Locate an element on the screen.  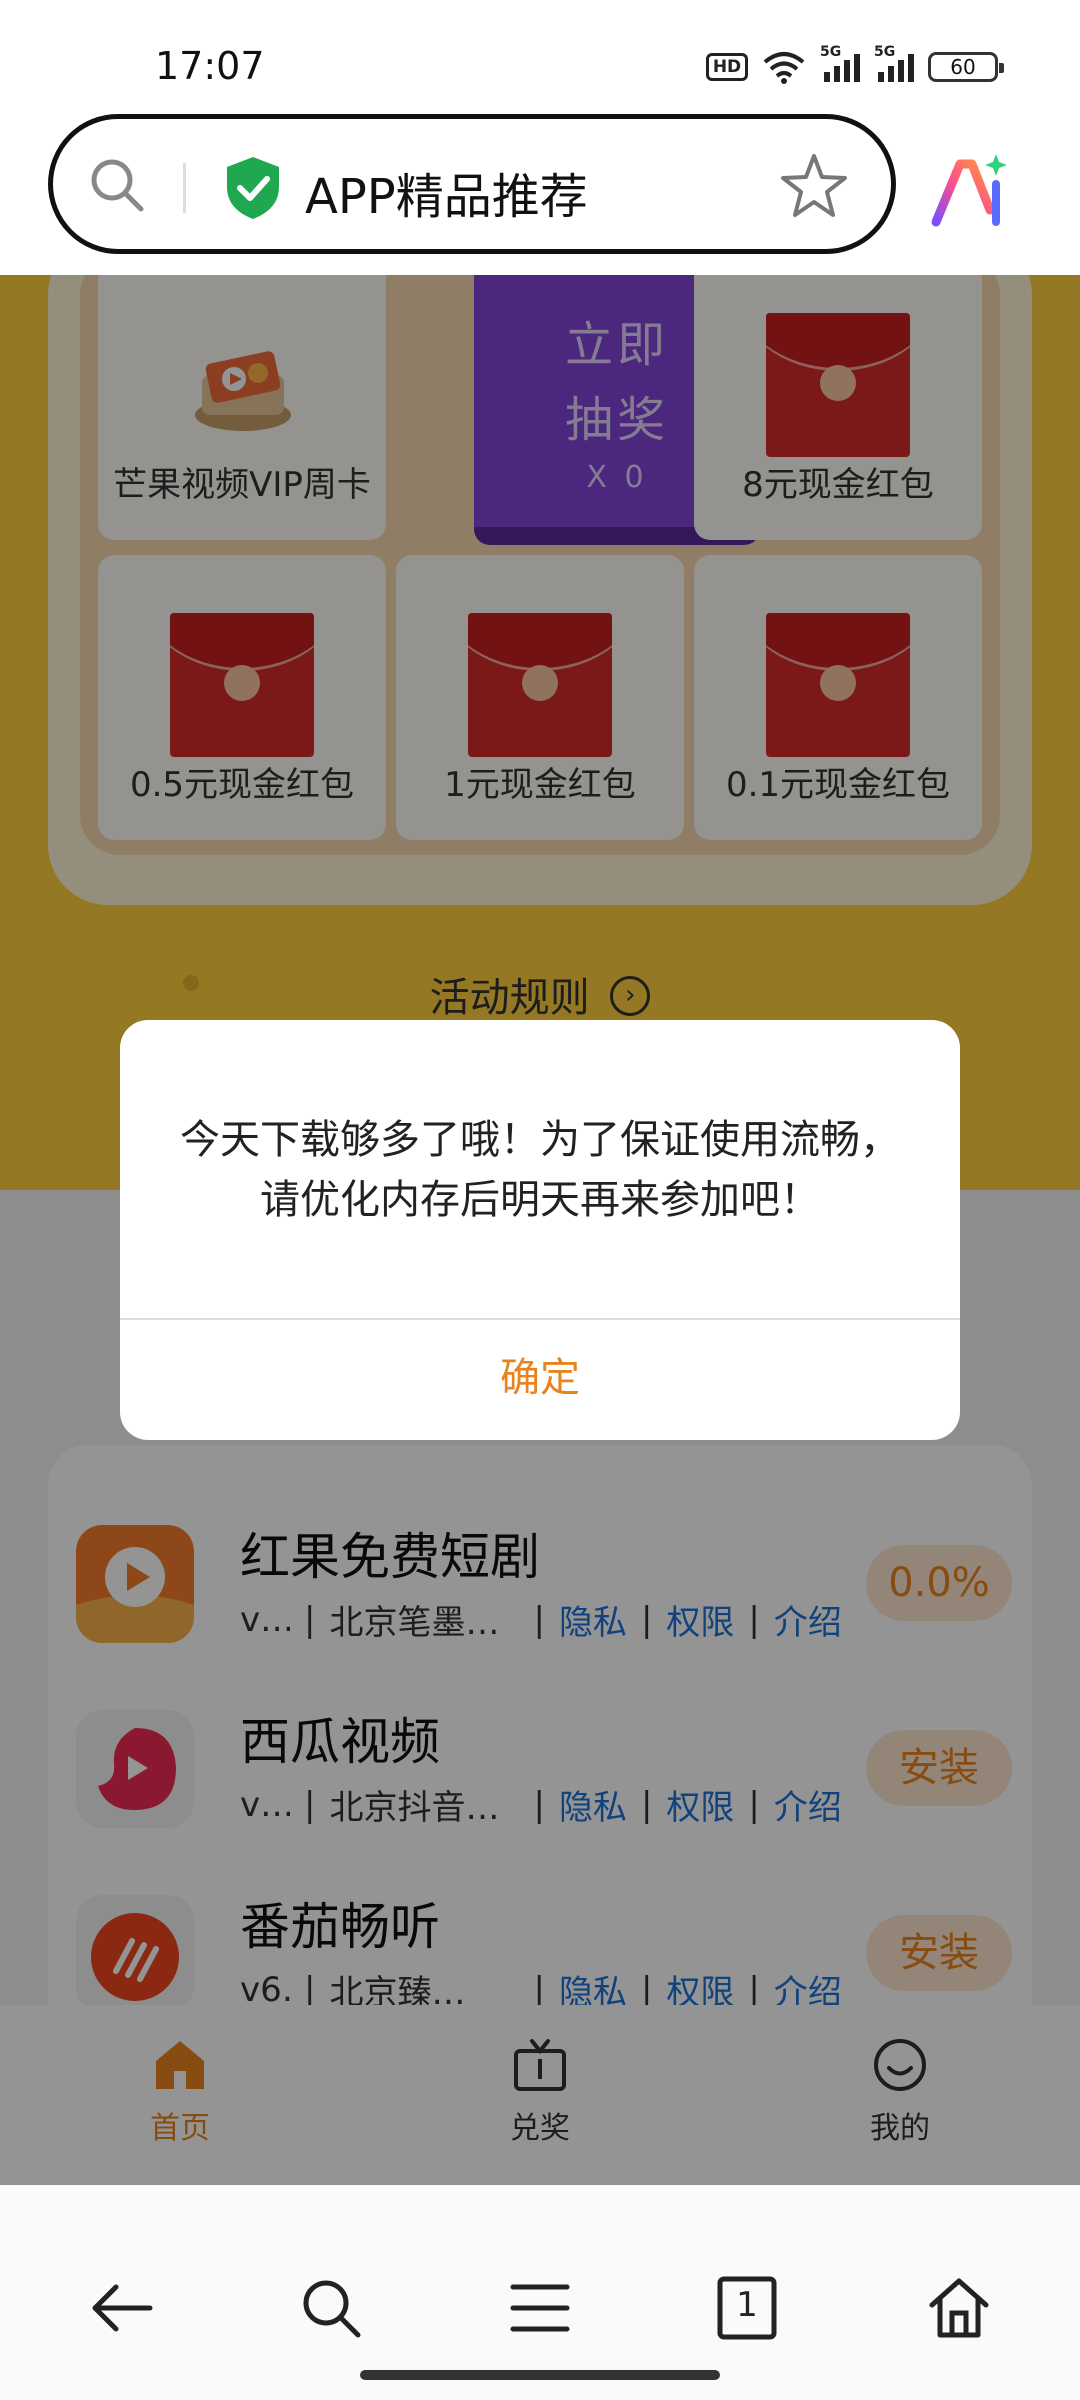
secure-shield-icon is located at coordinates (253, 188).